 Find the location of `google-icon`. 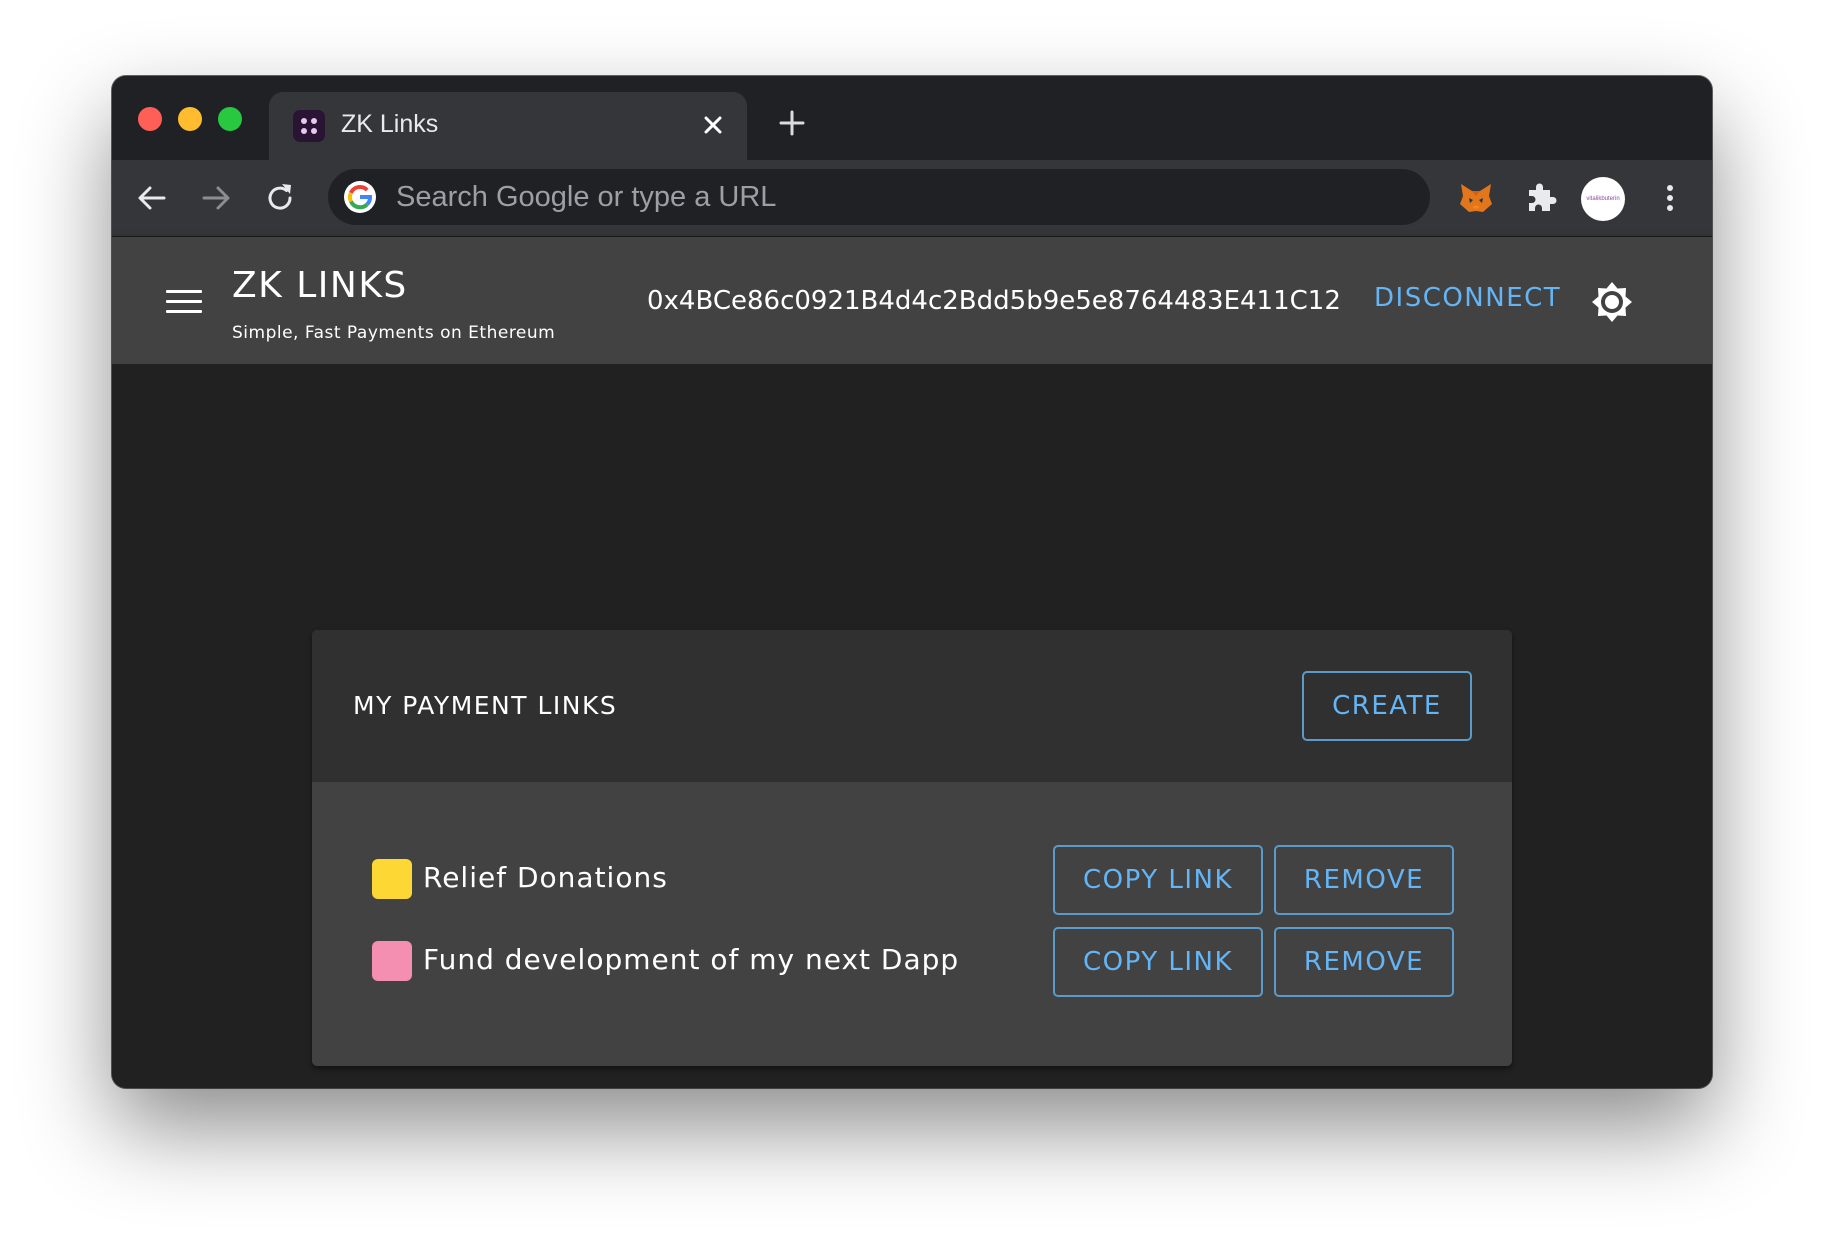

google-icon is located at coordinates (360, 197).